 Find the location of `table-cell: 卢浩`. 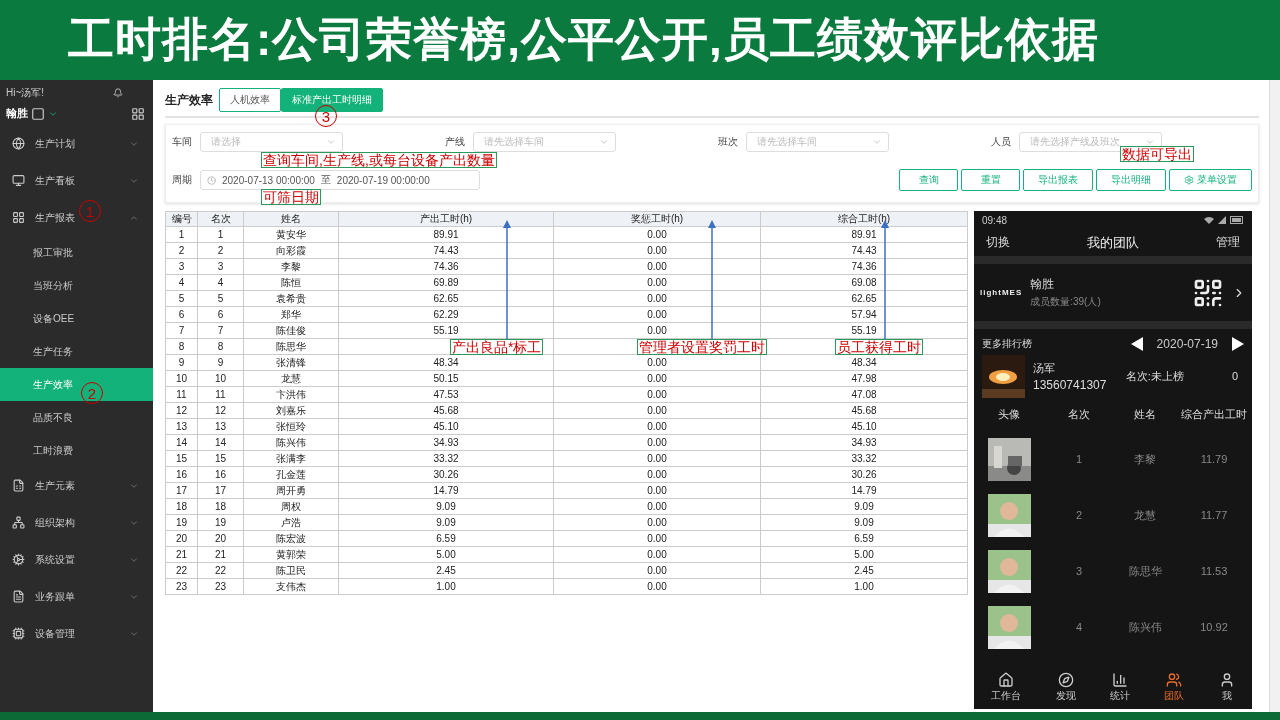

table-cell: 卢浩 is located at coordinates (291, 522).